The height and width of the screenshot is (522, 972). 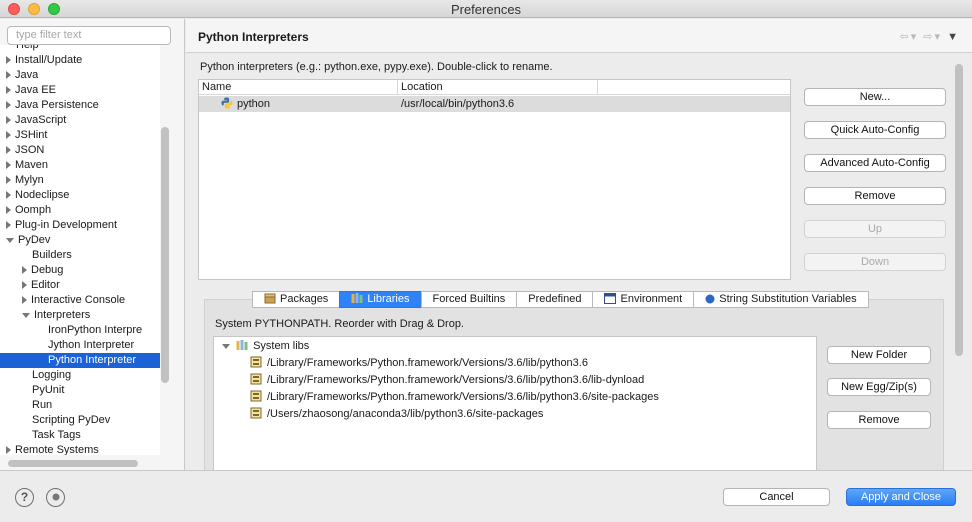 I want to click on tab-forced-builtins: Forced Builtins, so click(x=469, y=299).